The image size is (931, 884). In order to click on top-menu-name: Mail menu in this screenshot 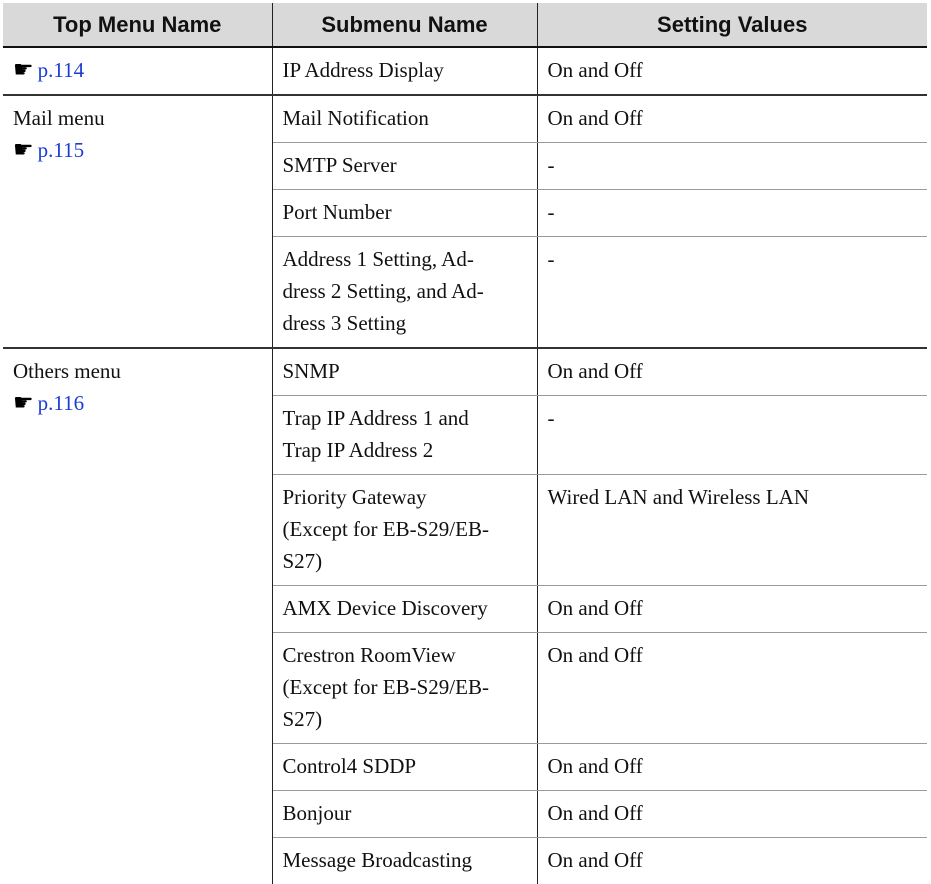, I will do `click(137, 118)`.